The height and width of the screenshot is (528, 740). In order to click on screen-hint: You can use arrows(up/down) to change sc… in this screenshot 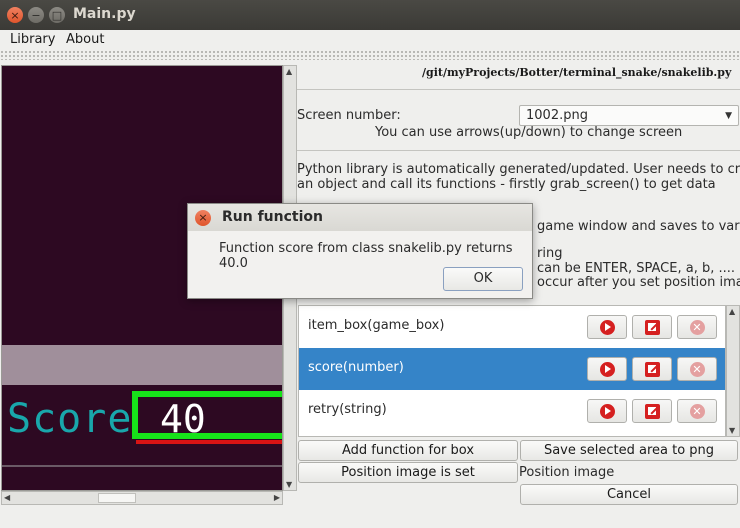, I will do `click(529, 132)`.